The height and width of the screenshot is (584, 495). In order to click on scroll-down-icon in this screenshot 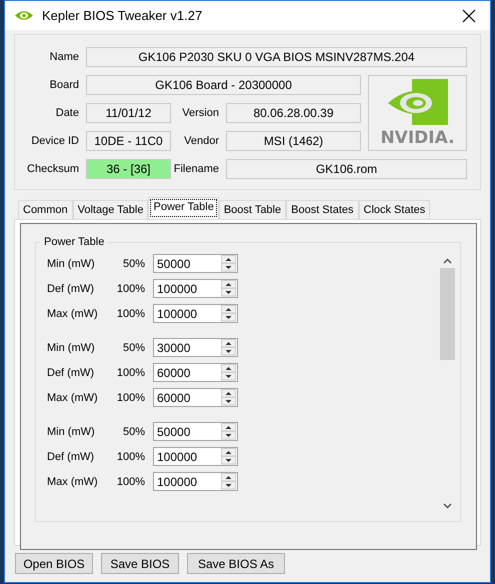, I will do `click(447, 506)`.